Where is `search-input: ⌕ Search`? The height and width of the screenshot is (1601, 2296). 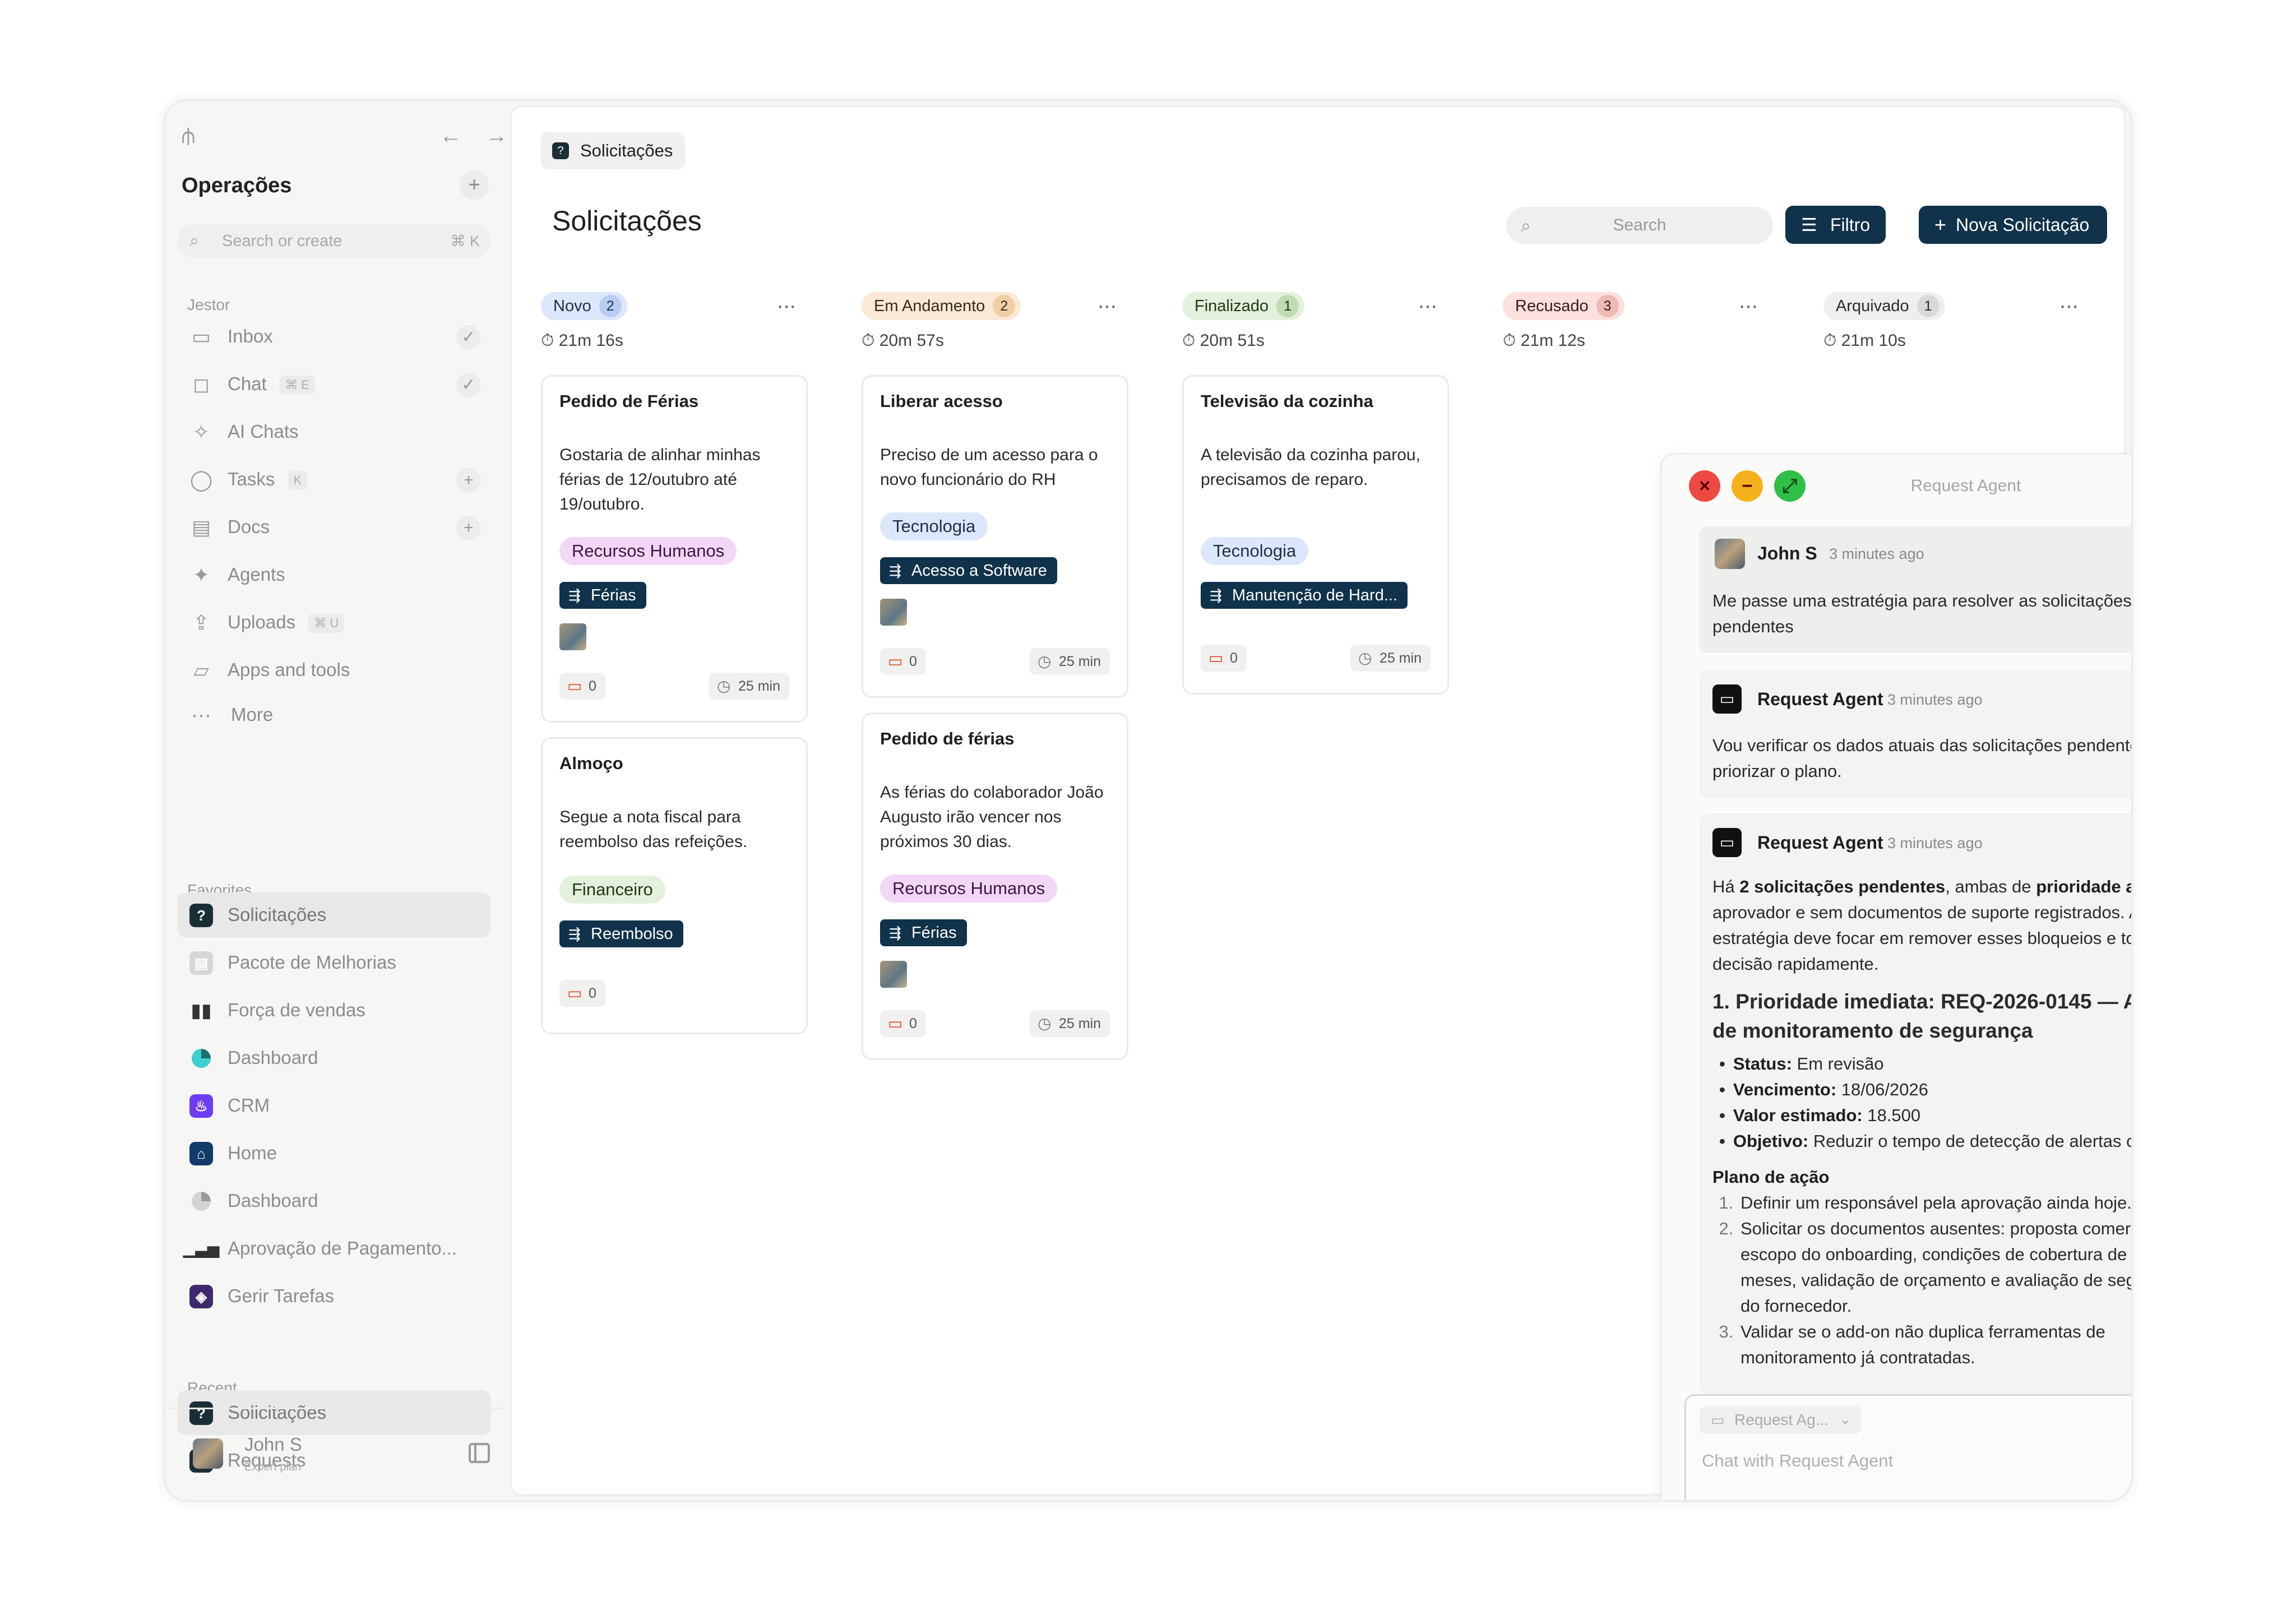 search-input: ⌕ Search is located at coordinates (1639, 225).